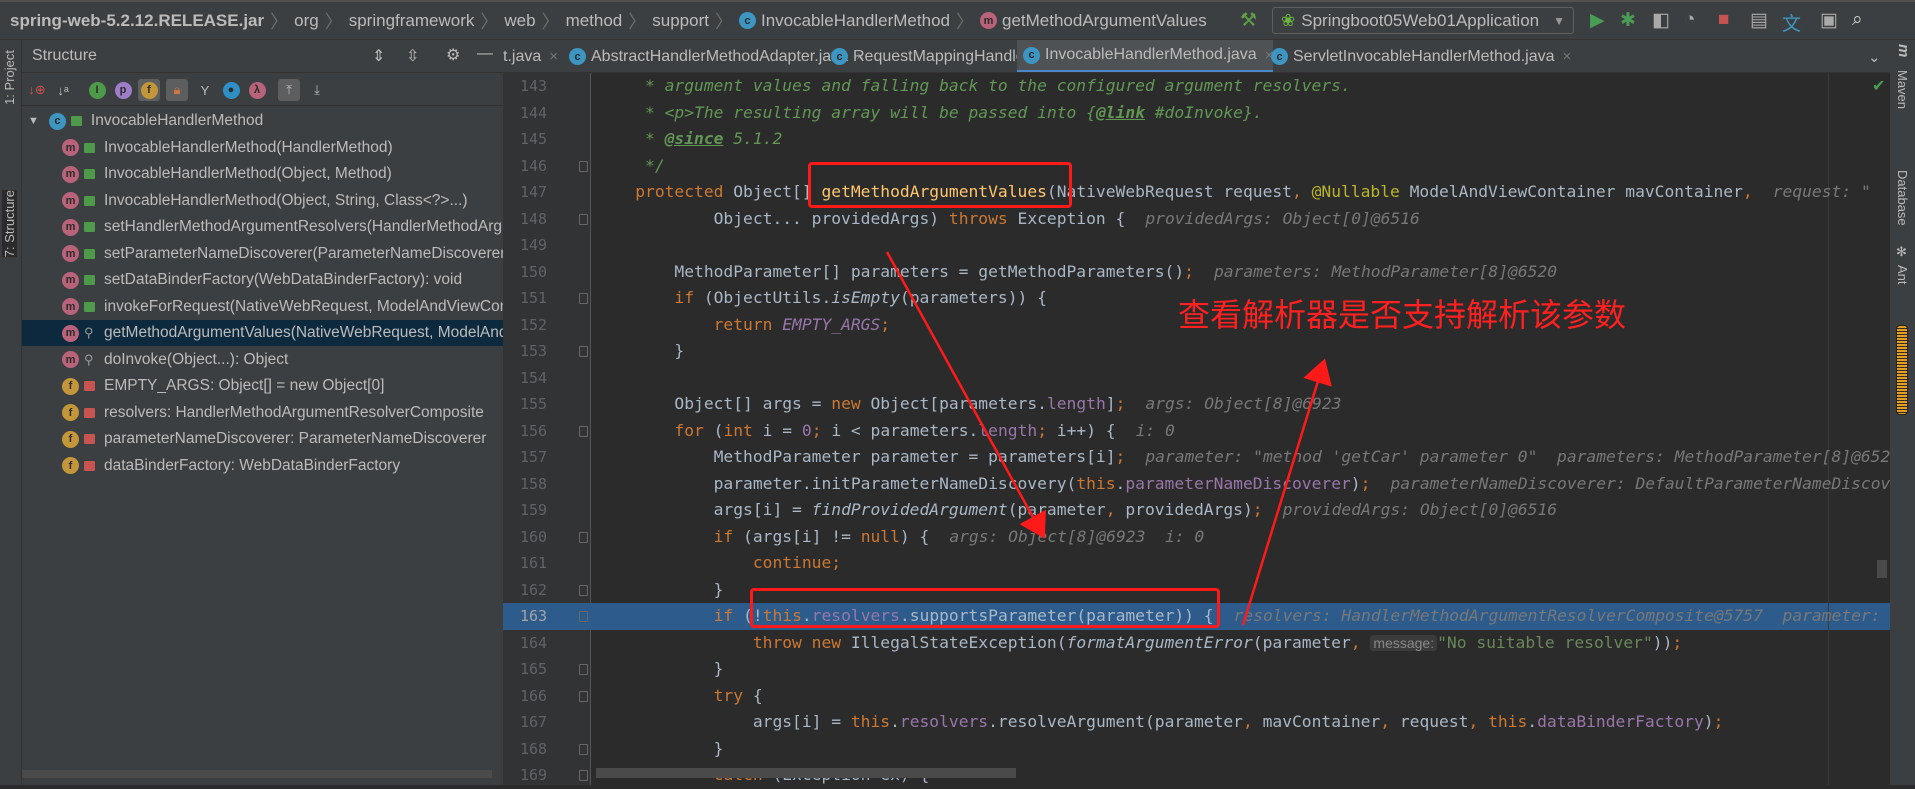  I want to click on tree-root: ▼ c InvocableHandlerMethod, so click(262, 121).